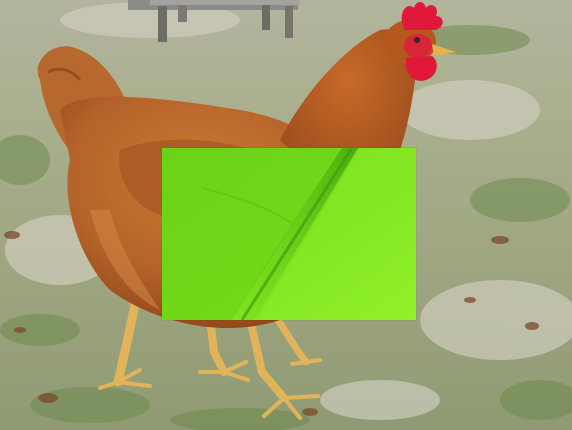  I want to click on chicken-eye, so click(417, 40).